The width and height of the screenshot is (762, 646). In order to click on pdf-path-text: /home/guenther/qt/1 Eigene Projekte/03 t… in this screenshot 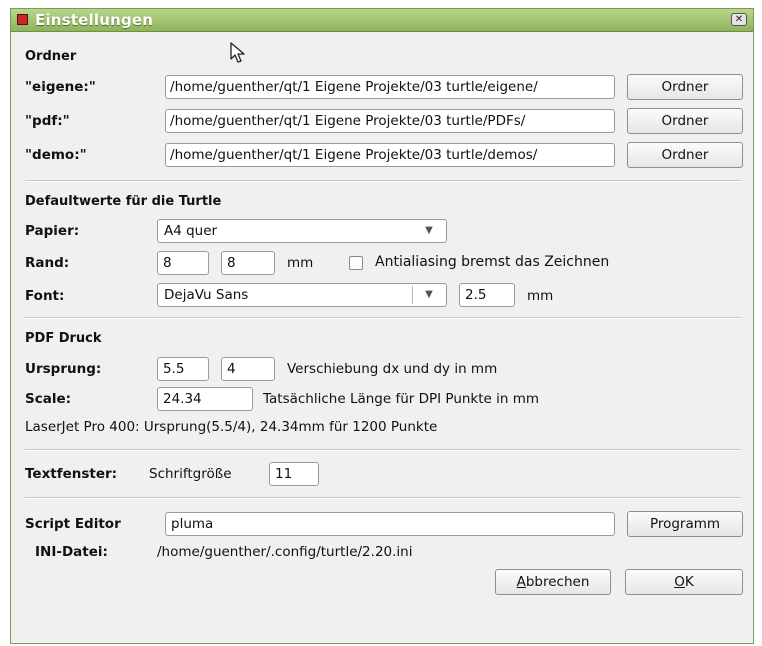, I will do `click(348, 121)`.